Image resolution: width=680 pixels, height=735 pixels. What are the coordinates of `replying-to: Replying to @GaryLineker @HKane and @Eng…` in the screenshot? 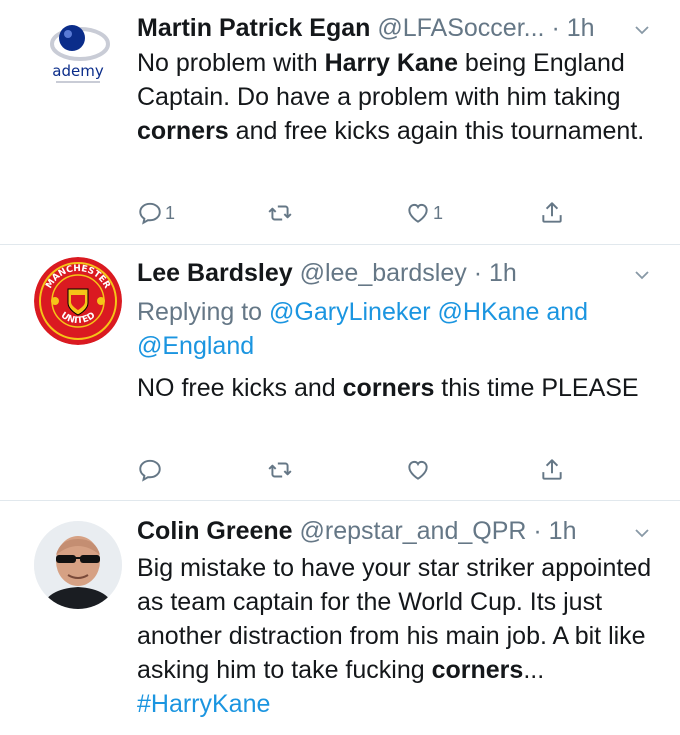 It's located at (363, 329).